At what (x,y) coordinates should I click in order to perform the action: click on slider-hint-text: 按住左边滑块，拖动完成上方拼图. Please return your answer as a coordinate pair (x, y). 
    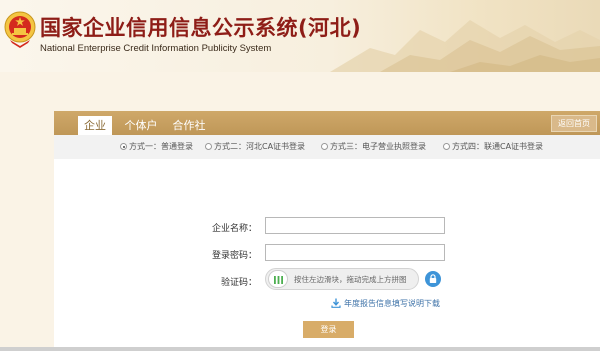
    Looking at the image, I should click on (350, 279).